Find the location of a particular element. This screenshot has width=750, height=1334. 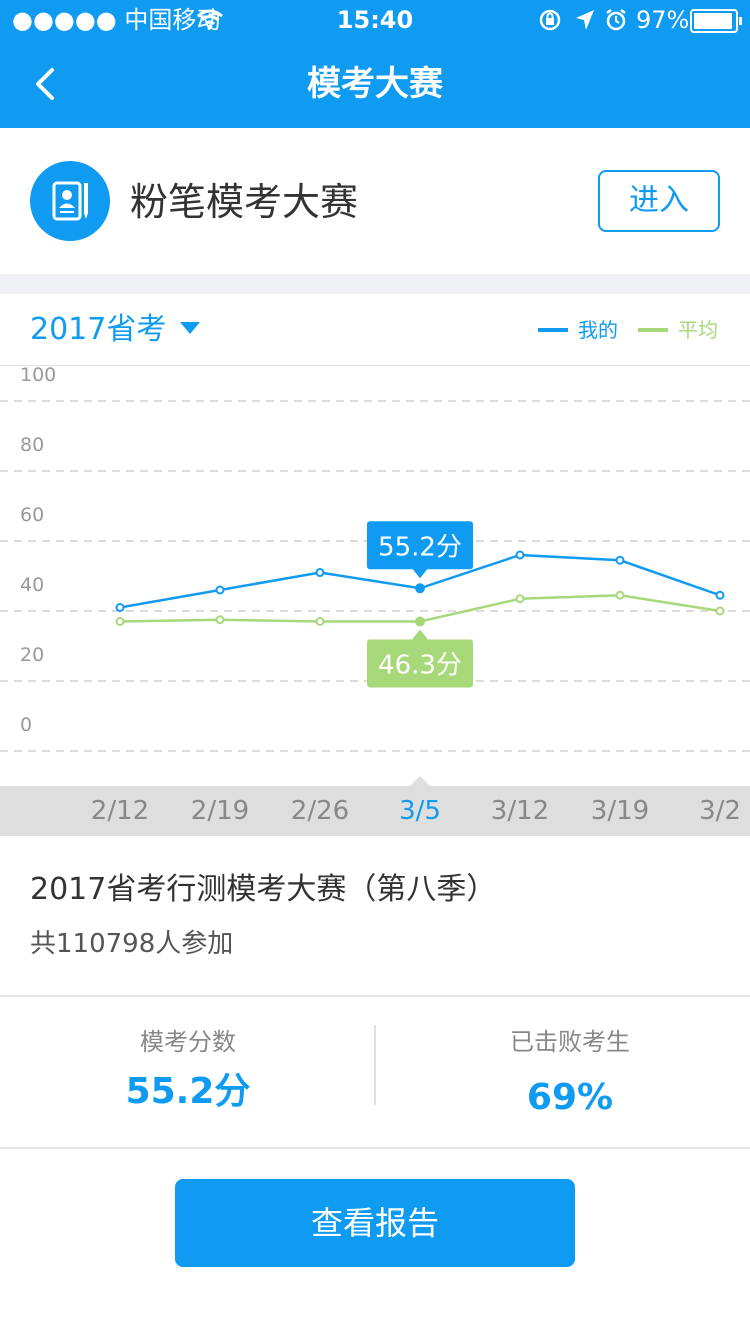

legend-mine-swatch is located at coordinates (553, 329).